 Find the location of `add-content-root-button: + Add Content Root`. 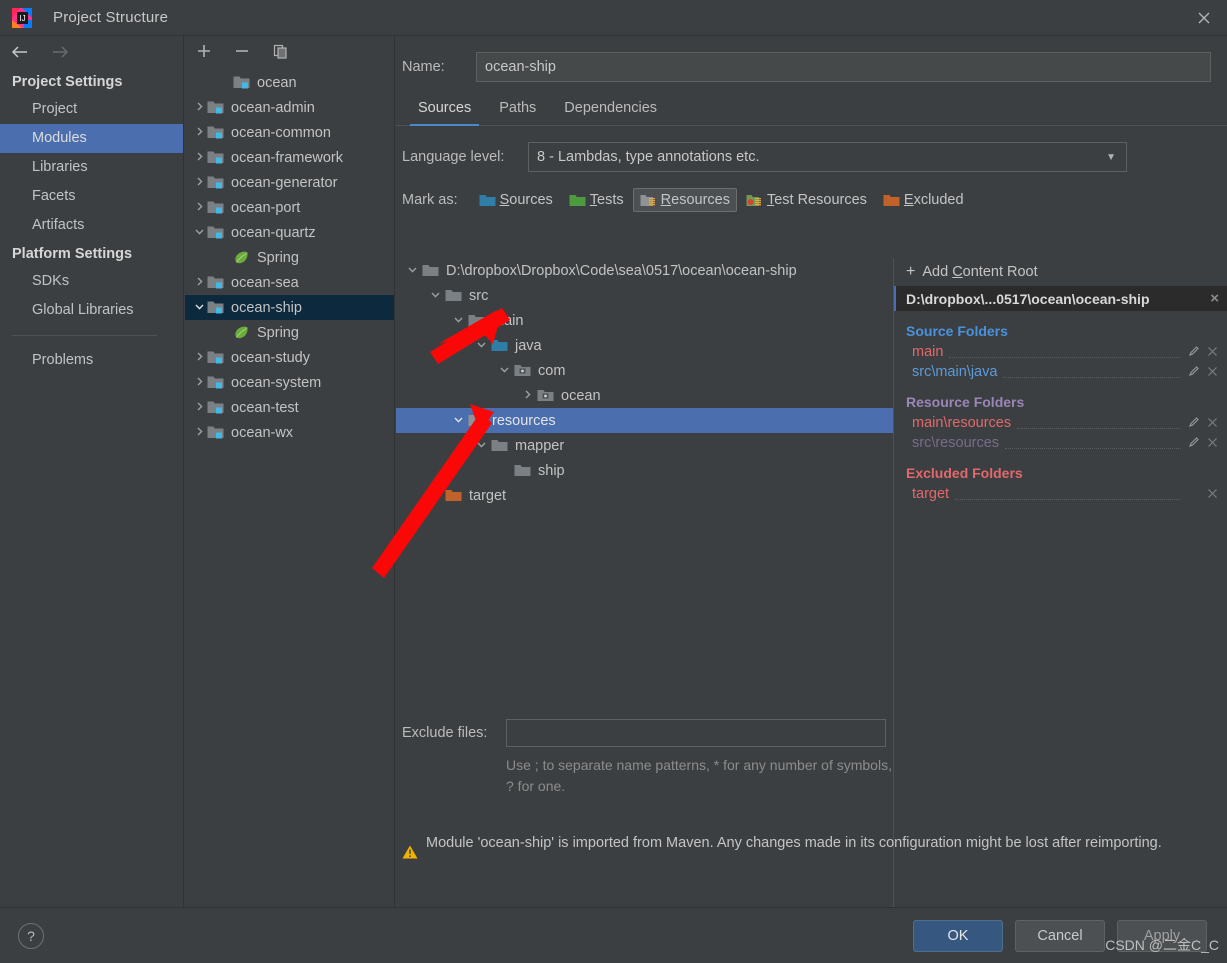

add-content-root-button: + Add Content Root is located at coordinates (1060, 272).